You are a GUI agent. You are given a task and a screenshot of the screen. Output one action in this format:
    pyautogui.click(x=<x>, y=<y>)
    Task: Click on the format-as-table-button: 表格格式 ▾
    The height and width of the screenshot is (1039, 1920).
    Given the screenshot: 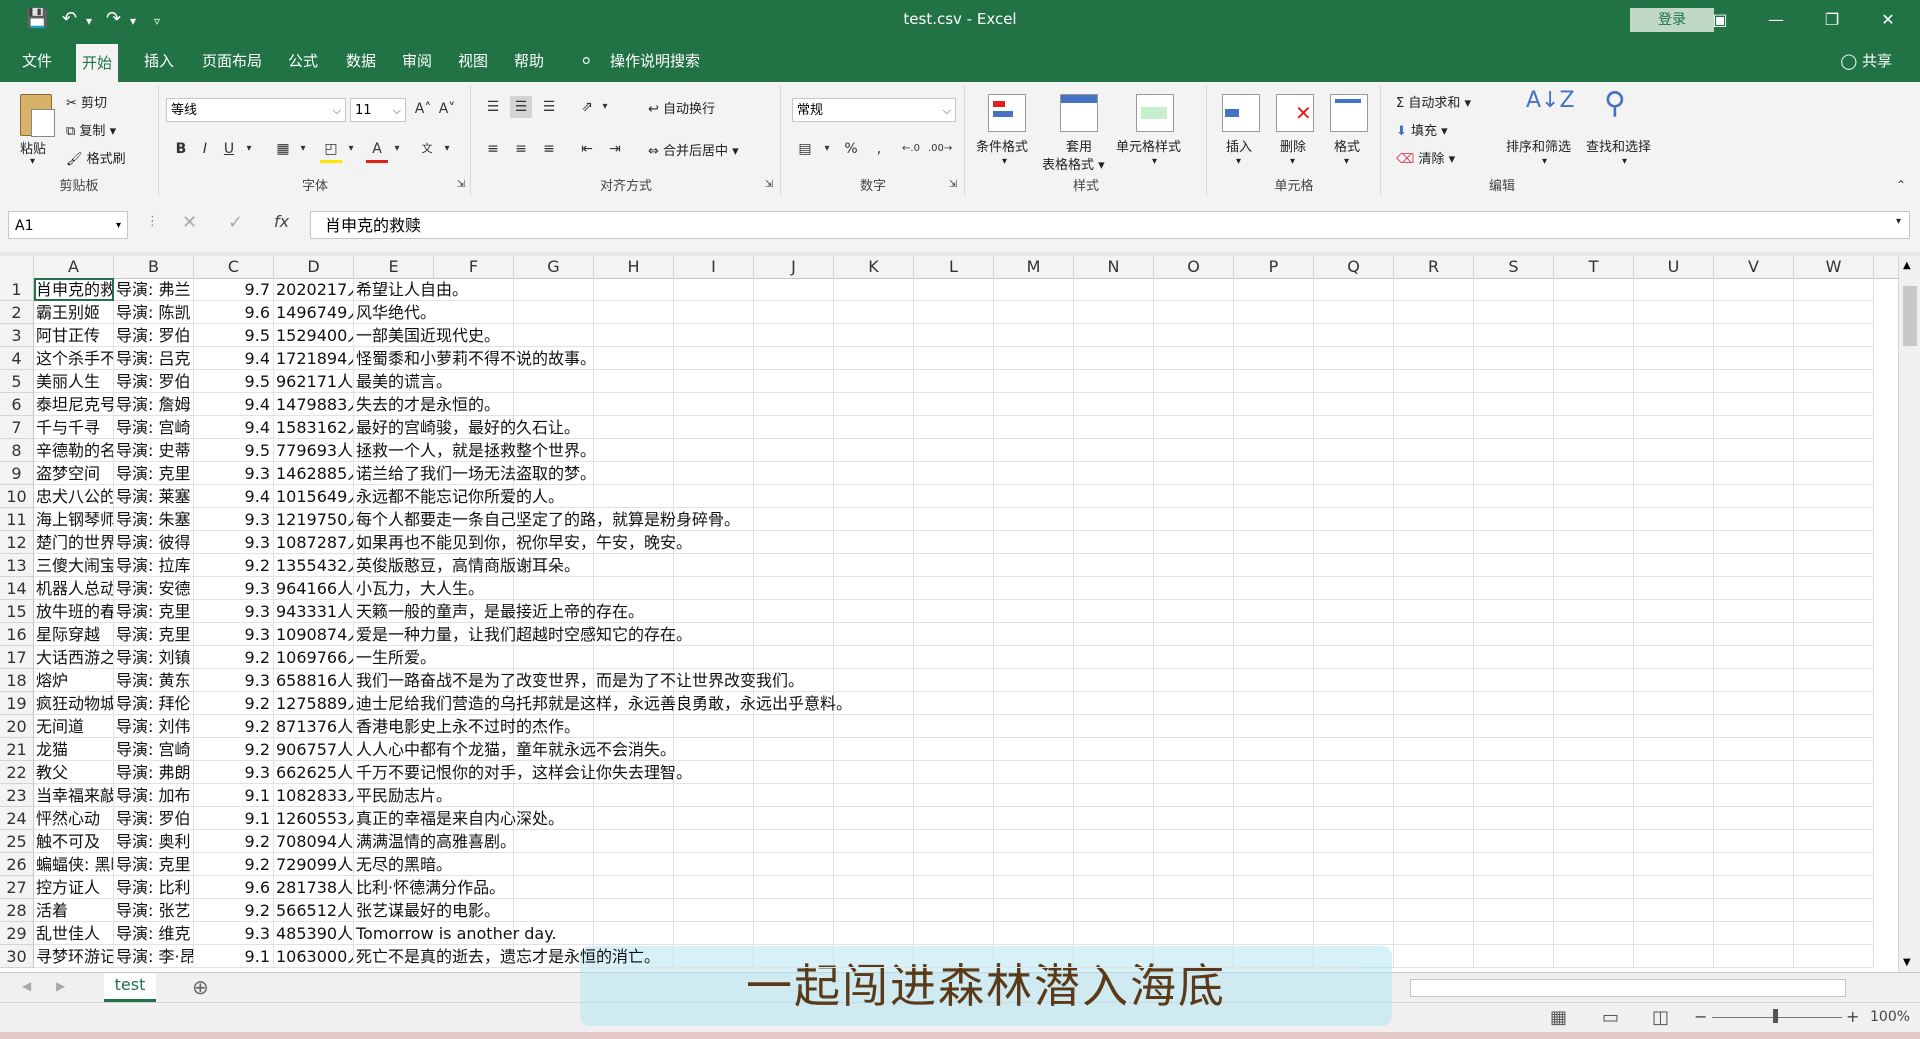 What is the action you would take?
    pyautogui.click(x=1073, y=163)
    